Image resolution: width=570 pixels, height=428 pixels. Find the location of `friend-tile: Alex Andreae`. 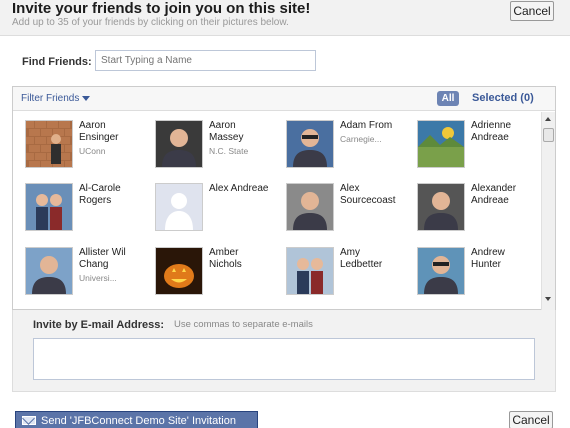

friend-tile: Alex Andreae is located at coordinates (207, 206).